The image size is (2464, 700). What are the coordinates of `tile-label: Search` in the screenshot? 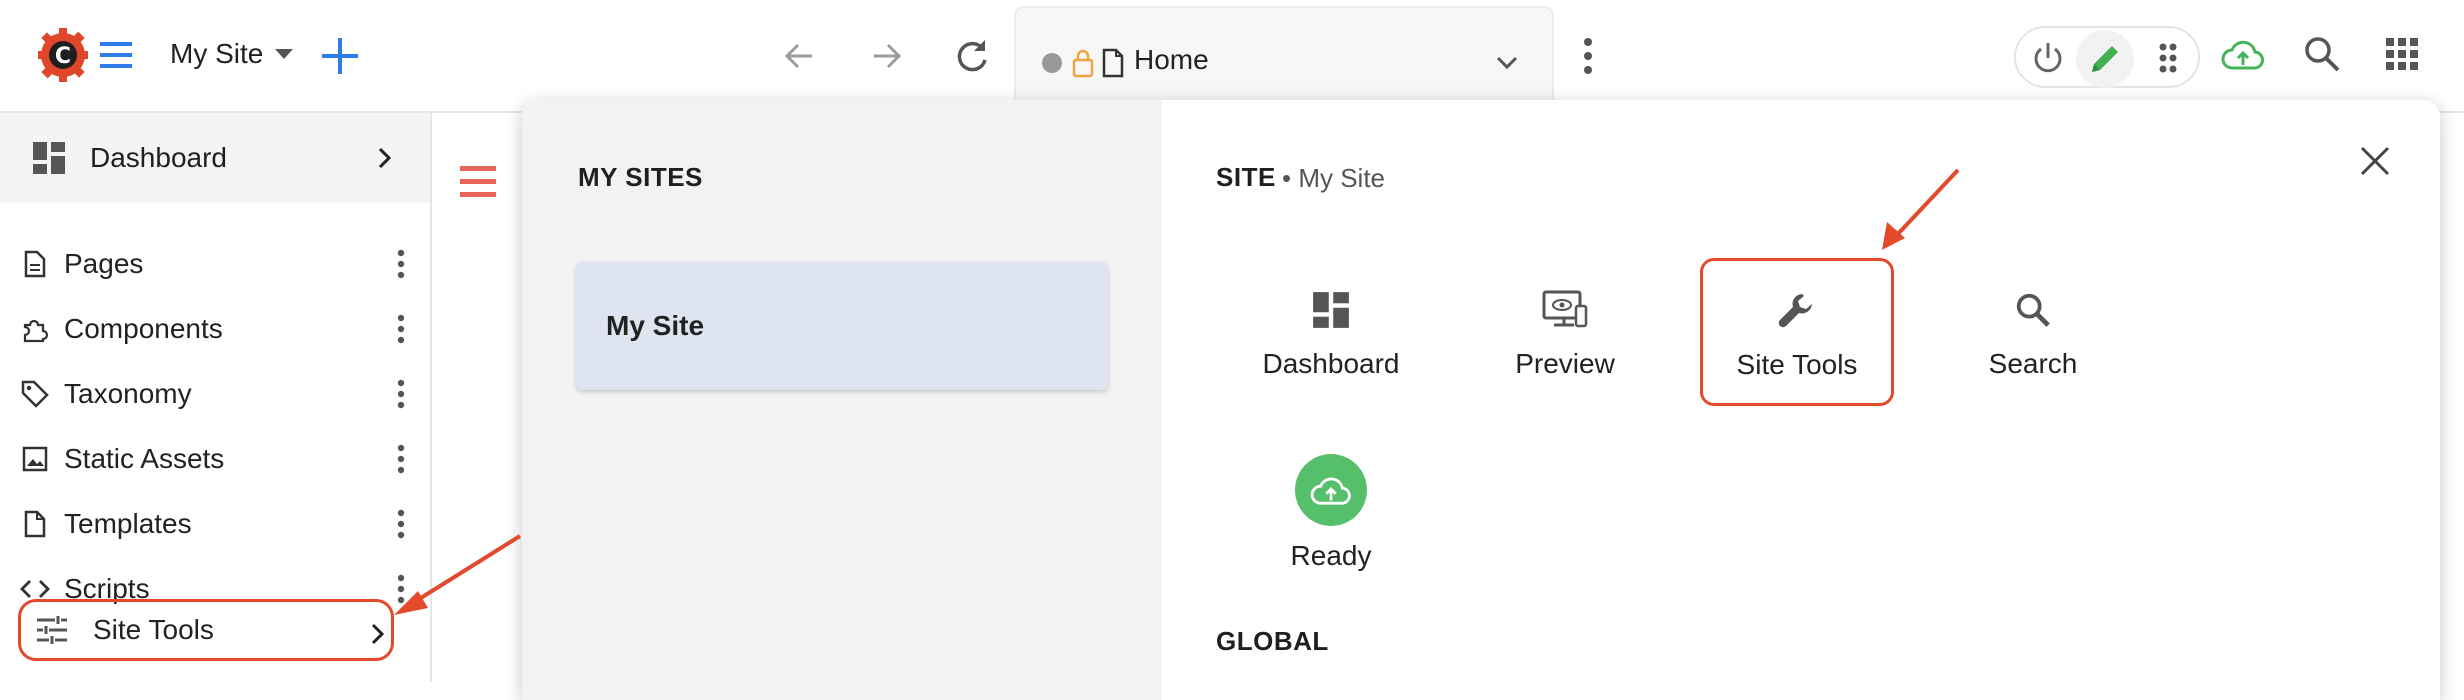 It's located at (2033, 363).